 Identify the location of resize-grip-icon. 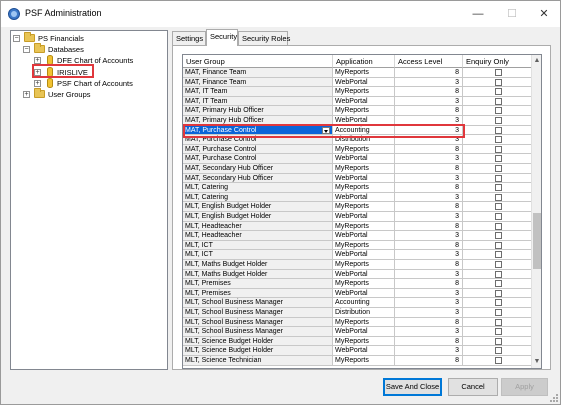
(554, 398).